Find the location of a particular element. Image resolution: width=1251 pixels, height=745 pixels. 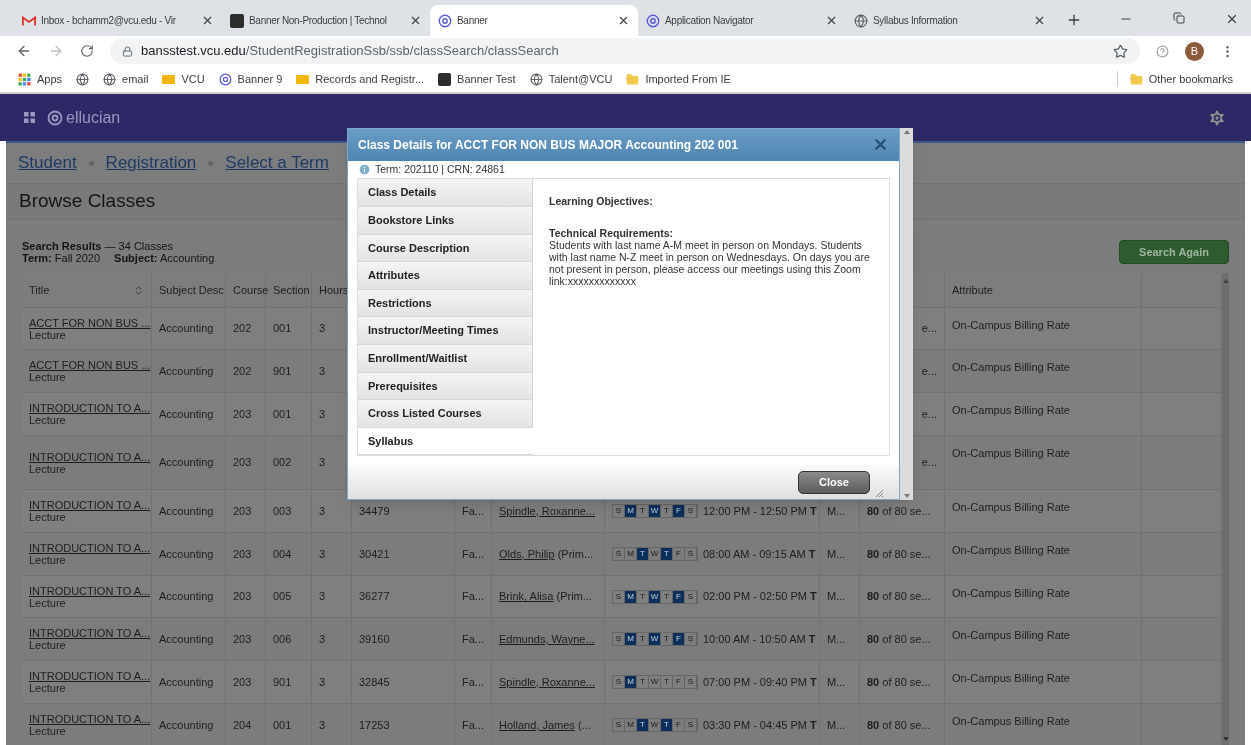

detail-tab: Prerequisites is located at coordinates (445, 386).